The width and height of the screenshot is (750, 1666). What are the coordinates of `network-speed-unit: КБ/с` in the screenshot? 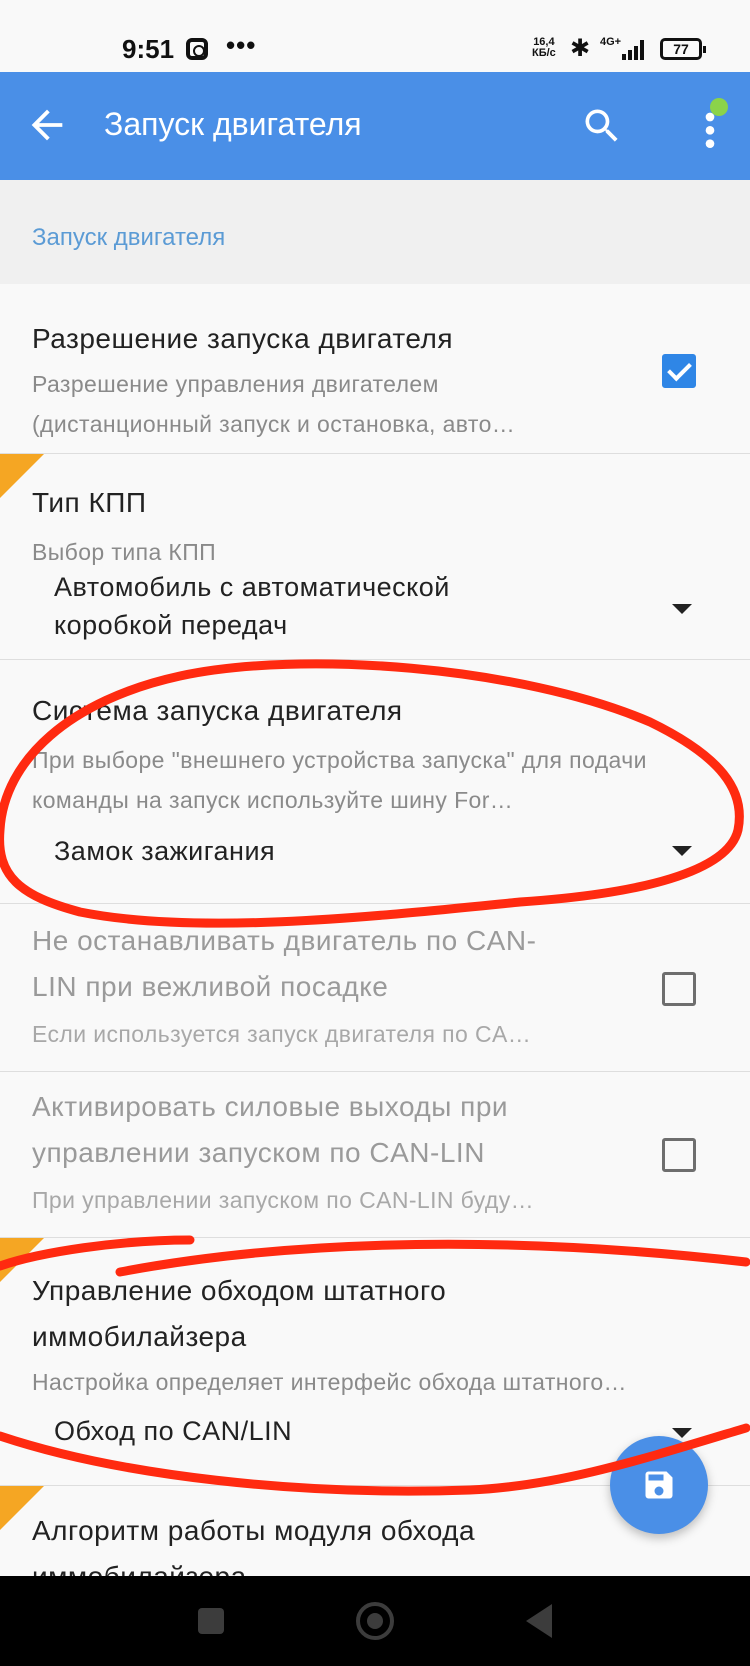 It's located at (544, 53).